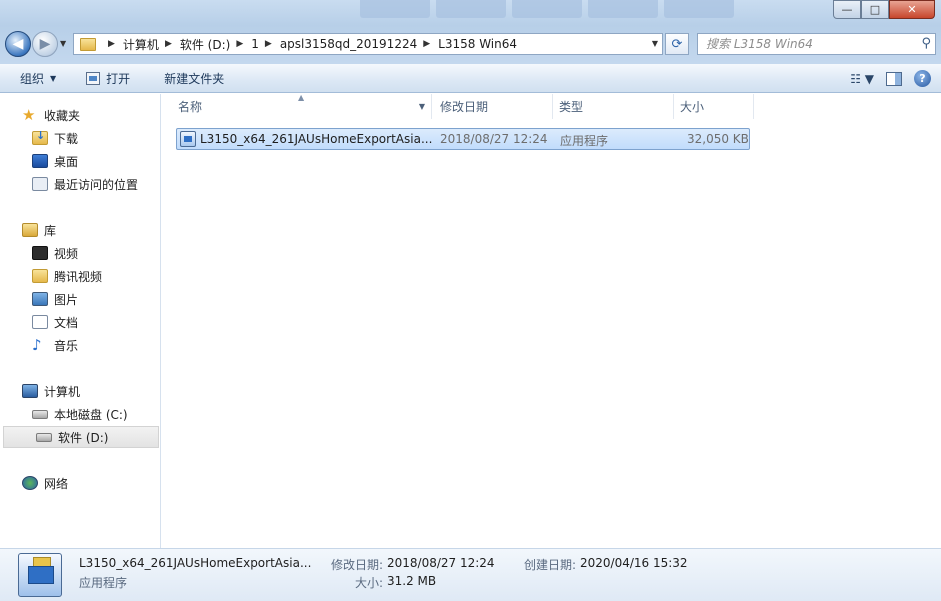 The width and height of the screenshot is (941, 601). Describe the element at coordinates (66, 253) in the screenshot. I see `sidebar-item-label: 视频` at that location.